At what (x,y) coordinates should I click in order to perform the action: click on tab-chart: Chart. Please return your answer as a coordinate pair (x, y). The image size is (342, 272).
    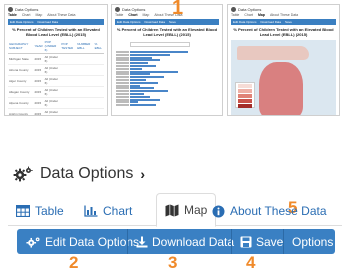
    Looking at the image, I should click on (108, 211).